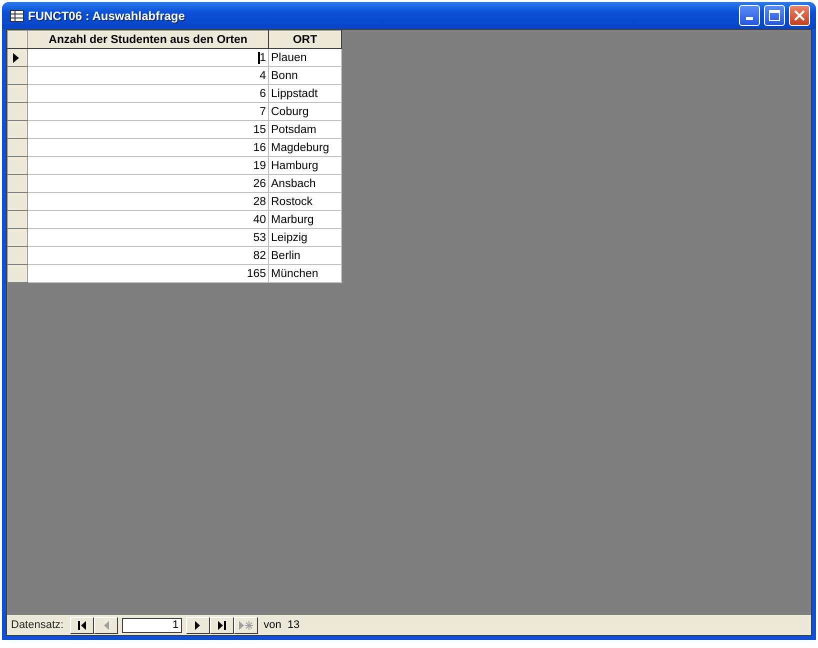 This screenshot has height=648, width=818. I want to click on table-cell: 15, so click(148, 129).